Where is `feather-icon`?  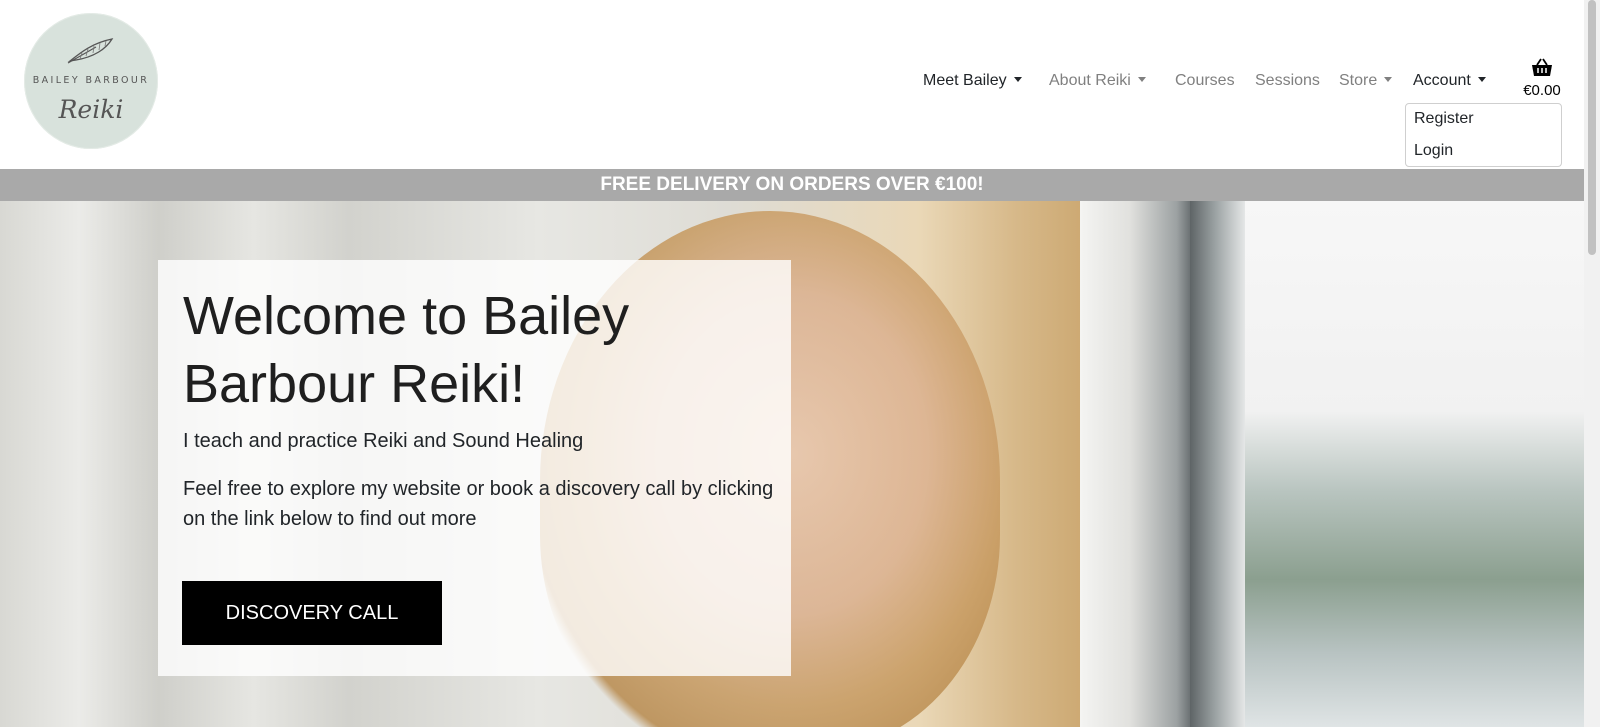 feather-icon is located at coordinates (90, 51).